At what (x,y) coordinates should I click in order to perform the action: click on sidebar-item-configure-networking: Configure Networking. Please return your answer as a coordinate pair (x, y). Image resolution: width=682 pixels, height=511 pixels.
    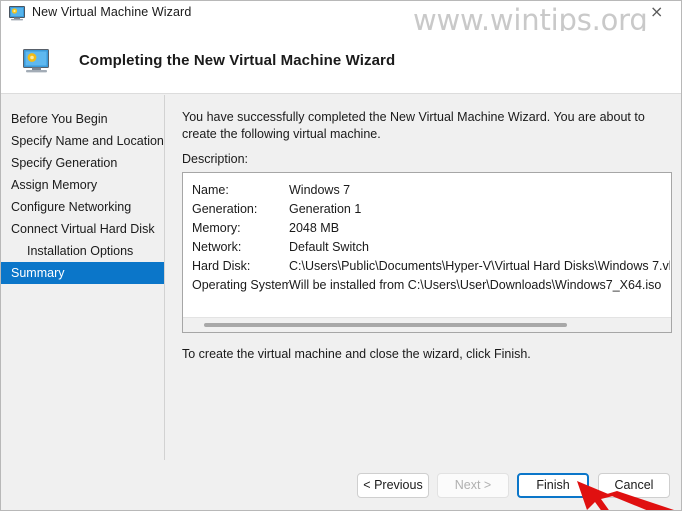
    Looking at the image, I should click on (82, 207).